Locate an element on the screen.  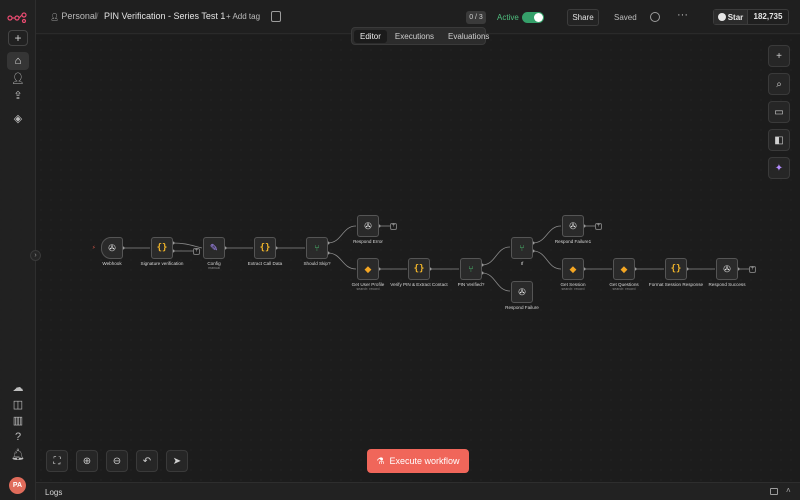
pen-icon: ✎ is located at coordinates (214, 248).